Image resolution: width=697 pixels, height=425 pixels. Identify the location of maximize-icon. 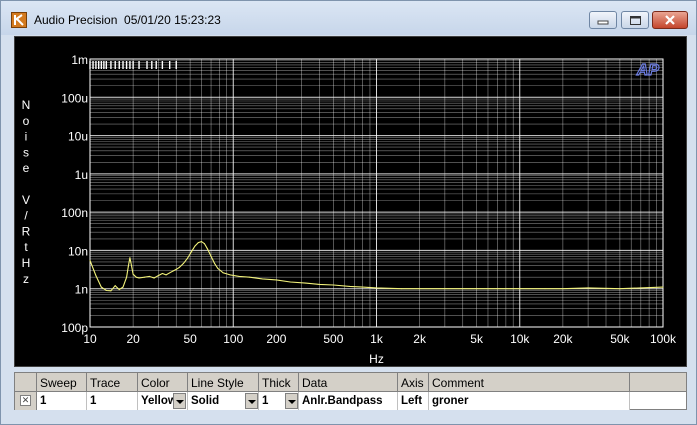
(635, 20).